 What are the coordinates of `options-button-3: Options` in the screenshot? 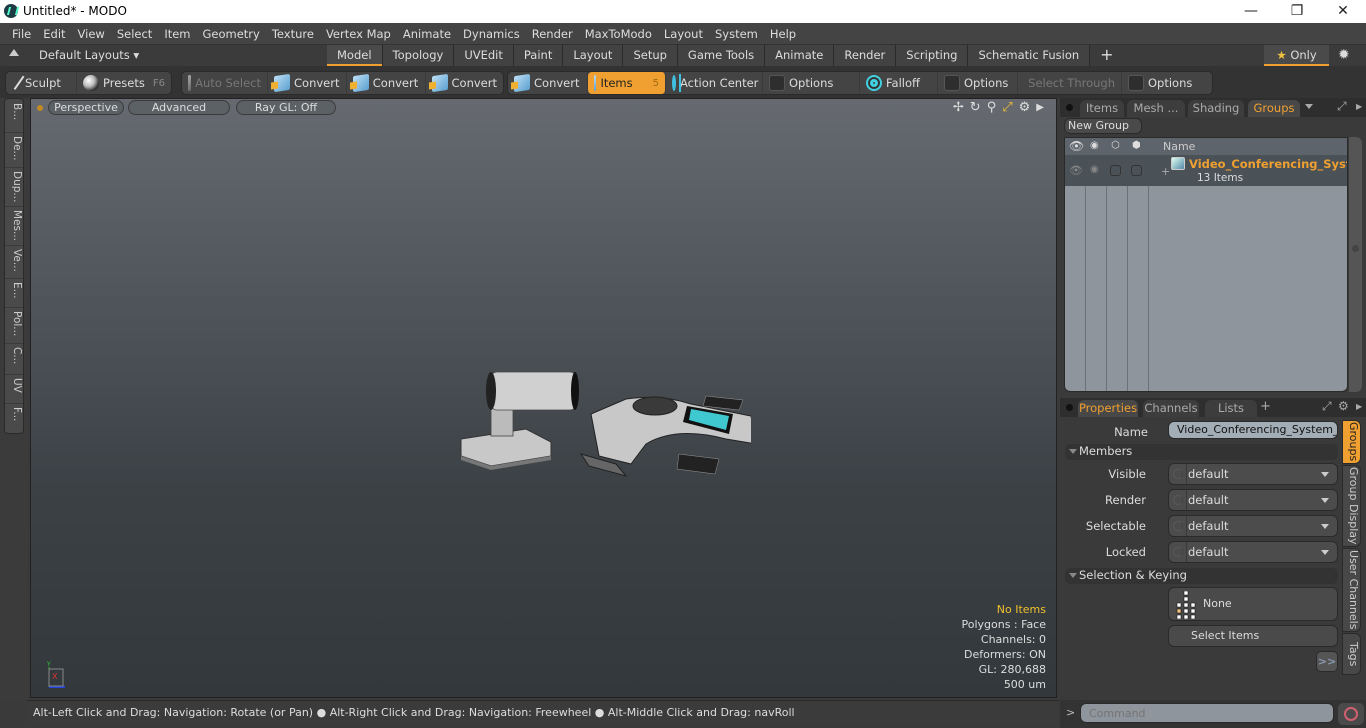 It's located at (1160, 83).